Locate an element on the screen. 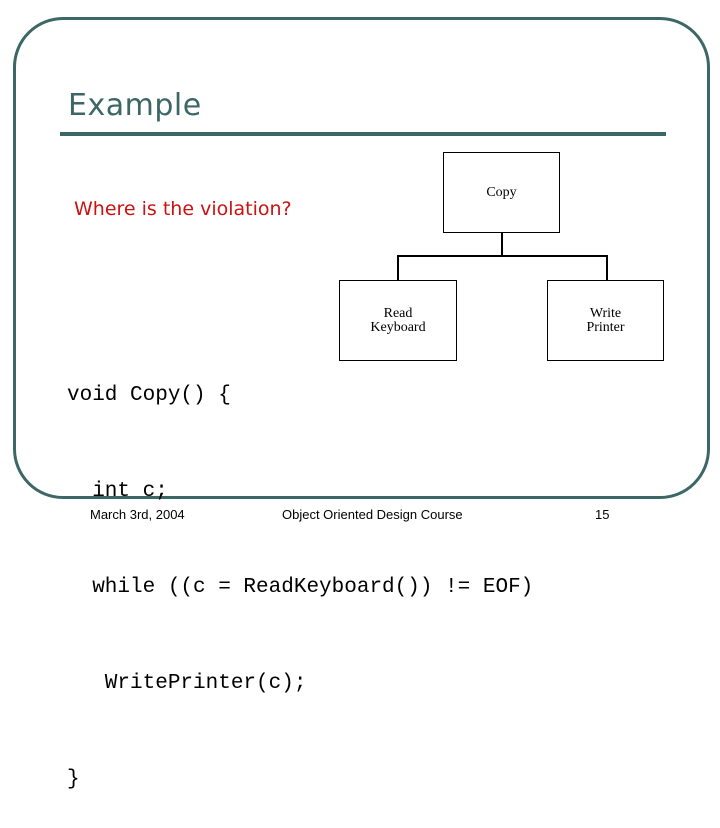  connector-right-drop is located at coordinates (607, 267).